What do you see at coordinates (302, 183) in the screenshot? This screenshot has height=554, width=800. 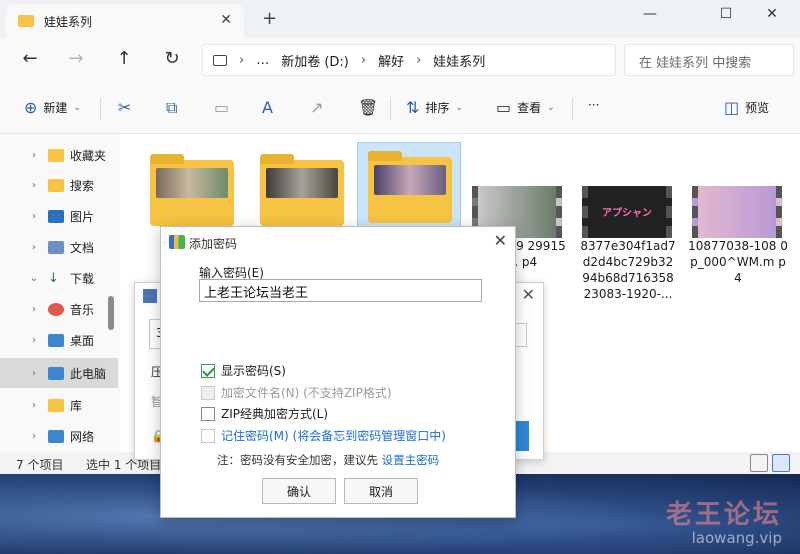 I see `folder-thumbnail` at bounding box center [302, 183].